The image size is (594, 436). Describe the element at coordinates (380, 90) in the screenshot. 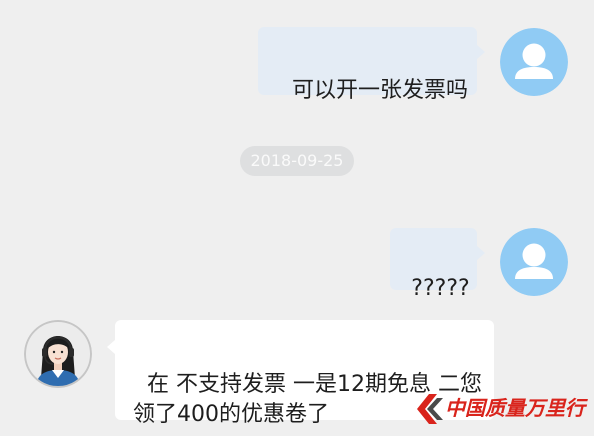

I see `message-text: 可以开一张发票吗` at that location.